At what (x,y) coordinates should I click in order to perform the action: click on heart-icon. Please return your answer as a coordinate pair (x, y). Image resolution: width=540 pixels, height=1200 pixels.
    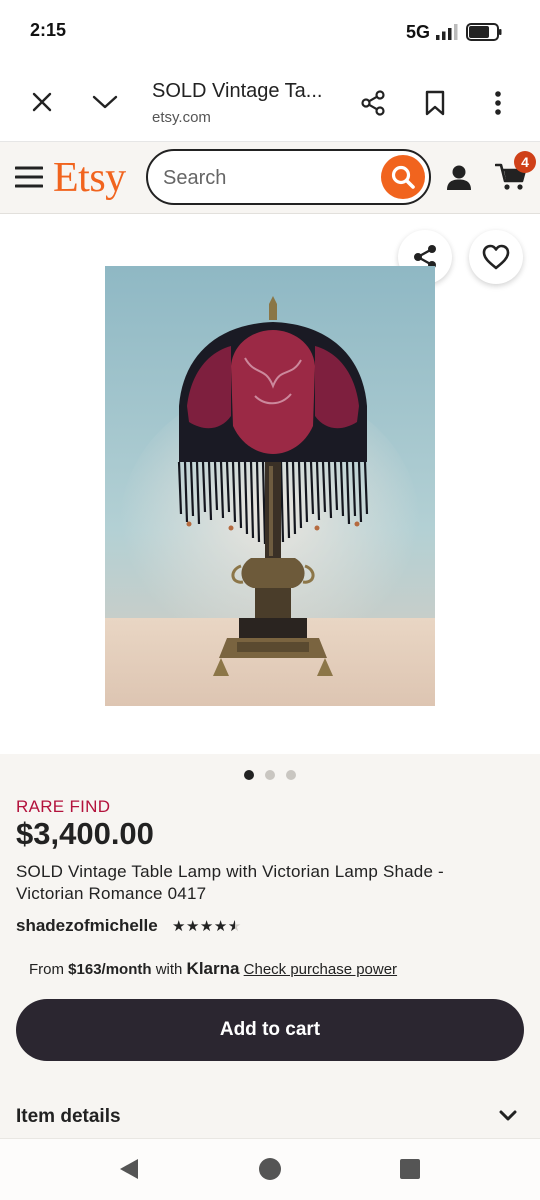
    Looking at the image, I should click on (496, 257).